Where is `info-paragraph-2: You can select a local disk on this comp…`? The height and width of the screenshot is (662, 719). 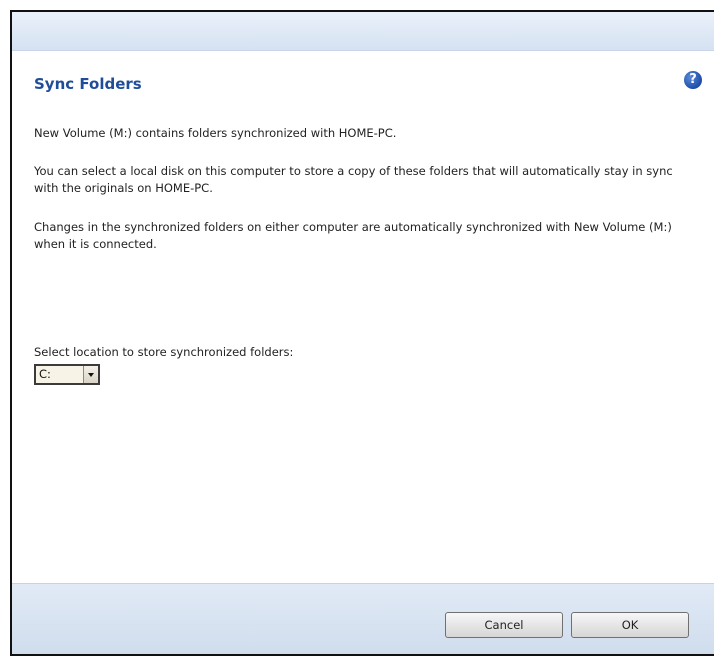 info-paragraph-2: You can select a local disk on this comp… is located at coordinates (353, 179).